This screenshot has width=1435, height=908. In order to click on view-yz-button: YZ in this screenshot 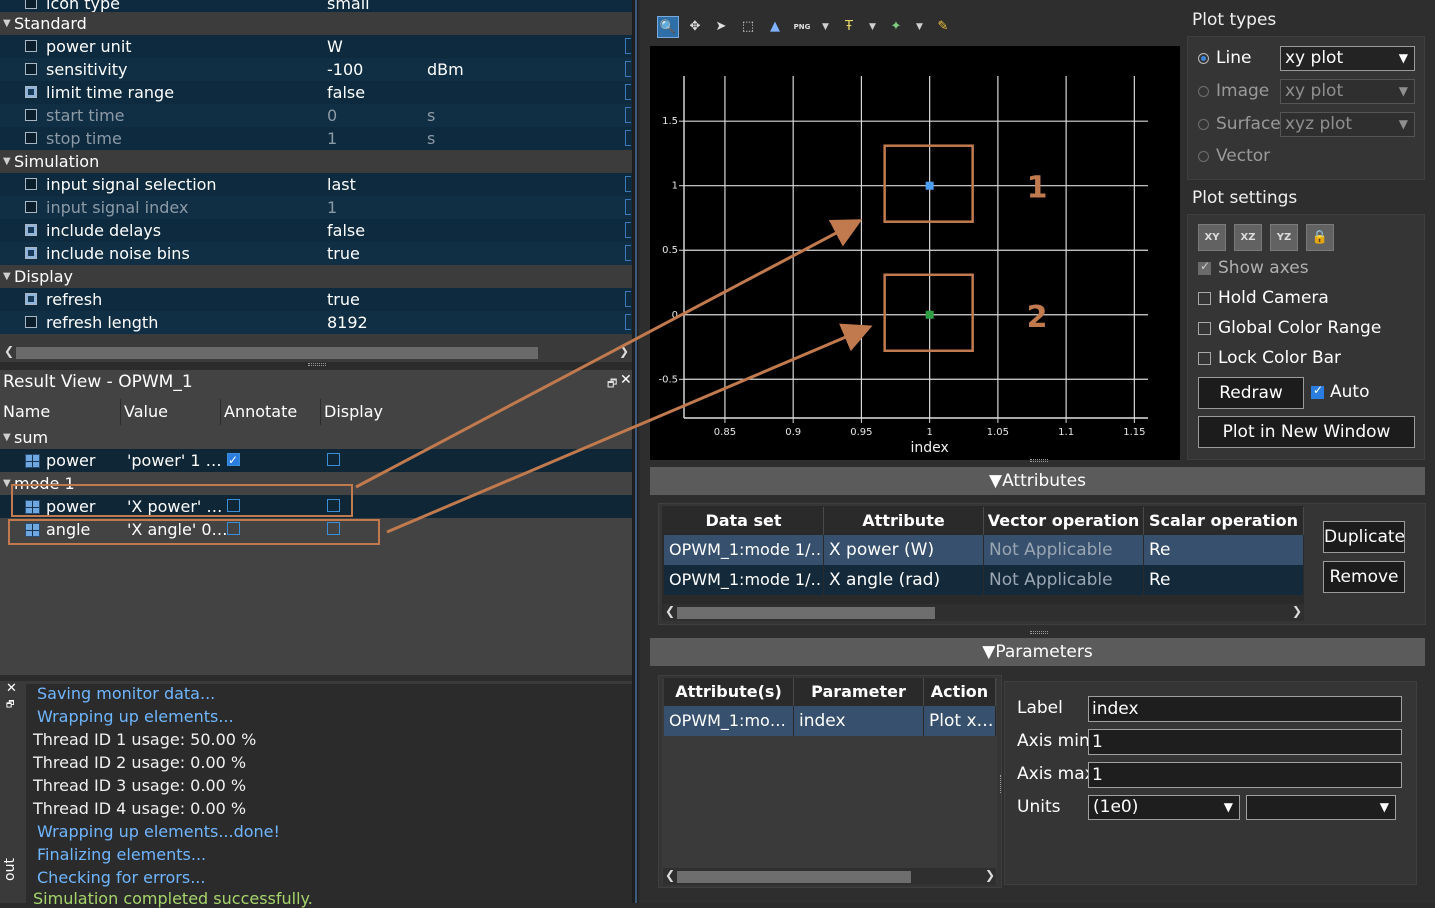, I will do `click(1284, 237)`.